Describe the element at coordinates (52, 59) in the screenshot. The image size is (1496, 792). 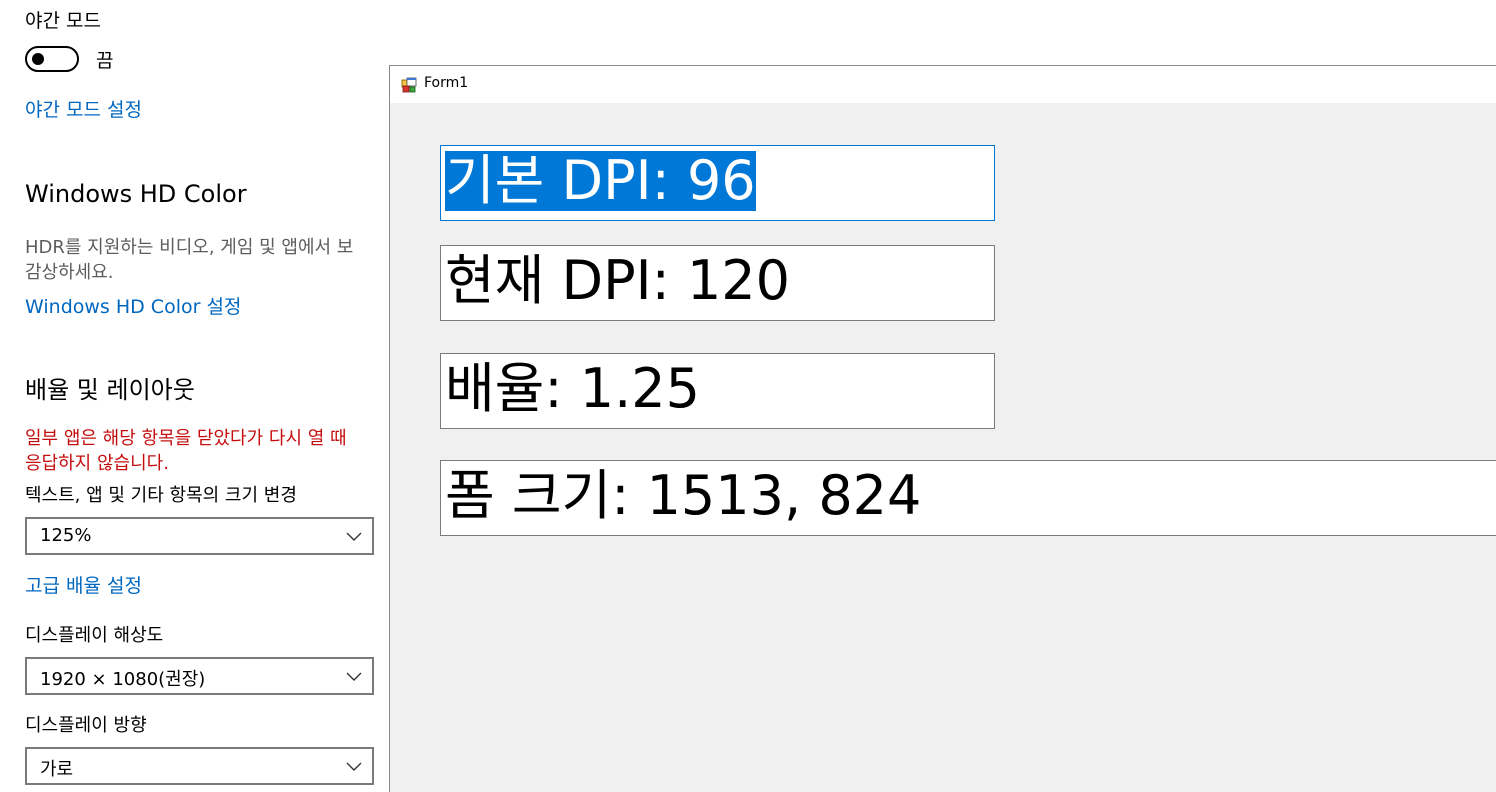
I see `night-mode-toggle` at that location.